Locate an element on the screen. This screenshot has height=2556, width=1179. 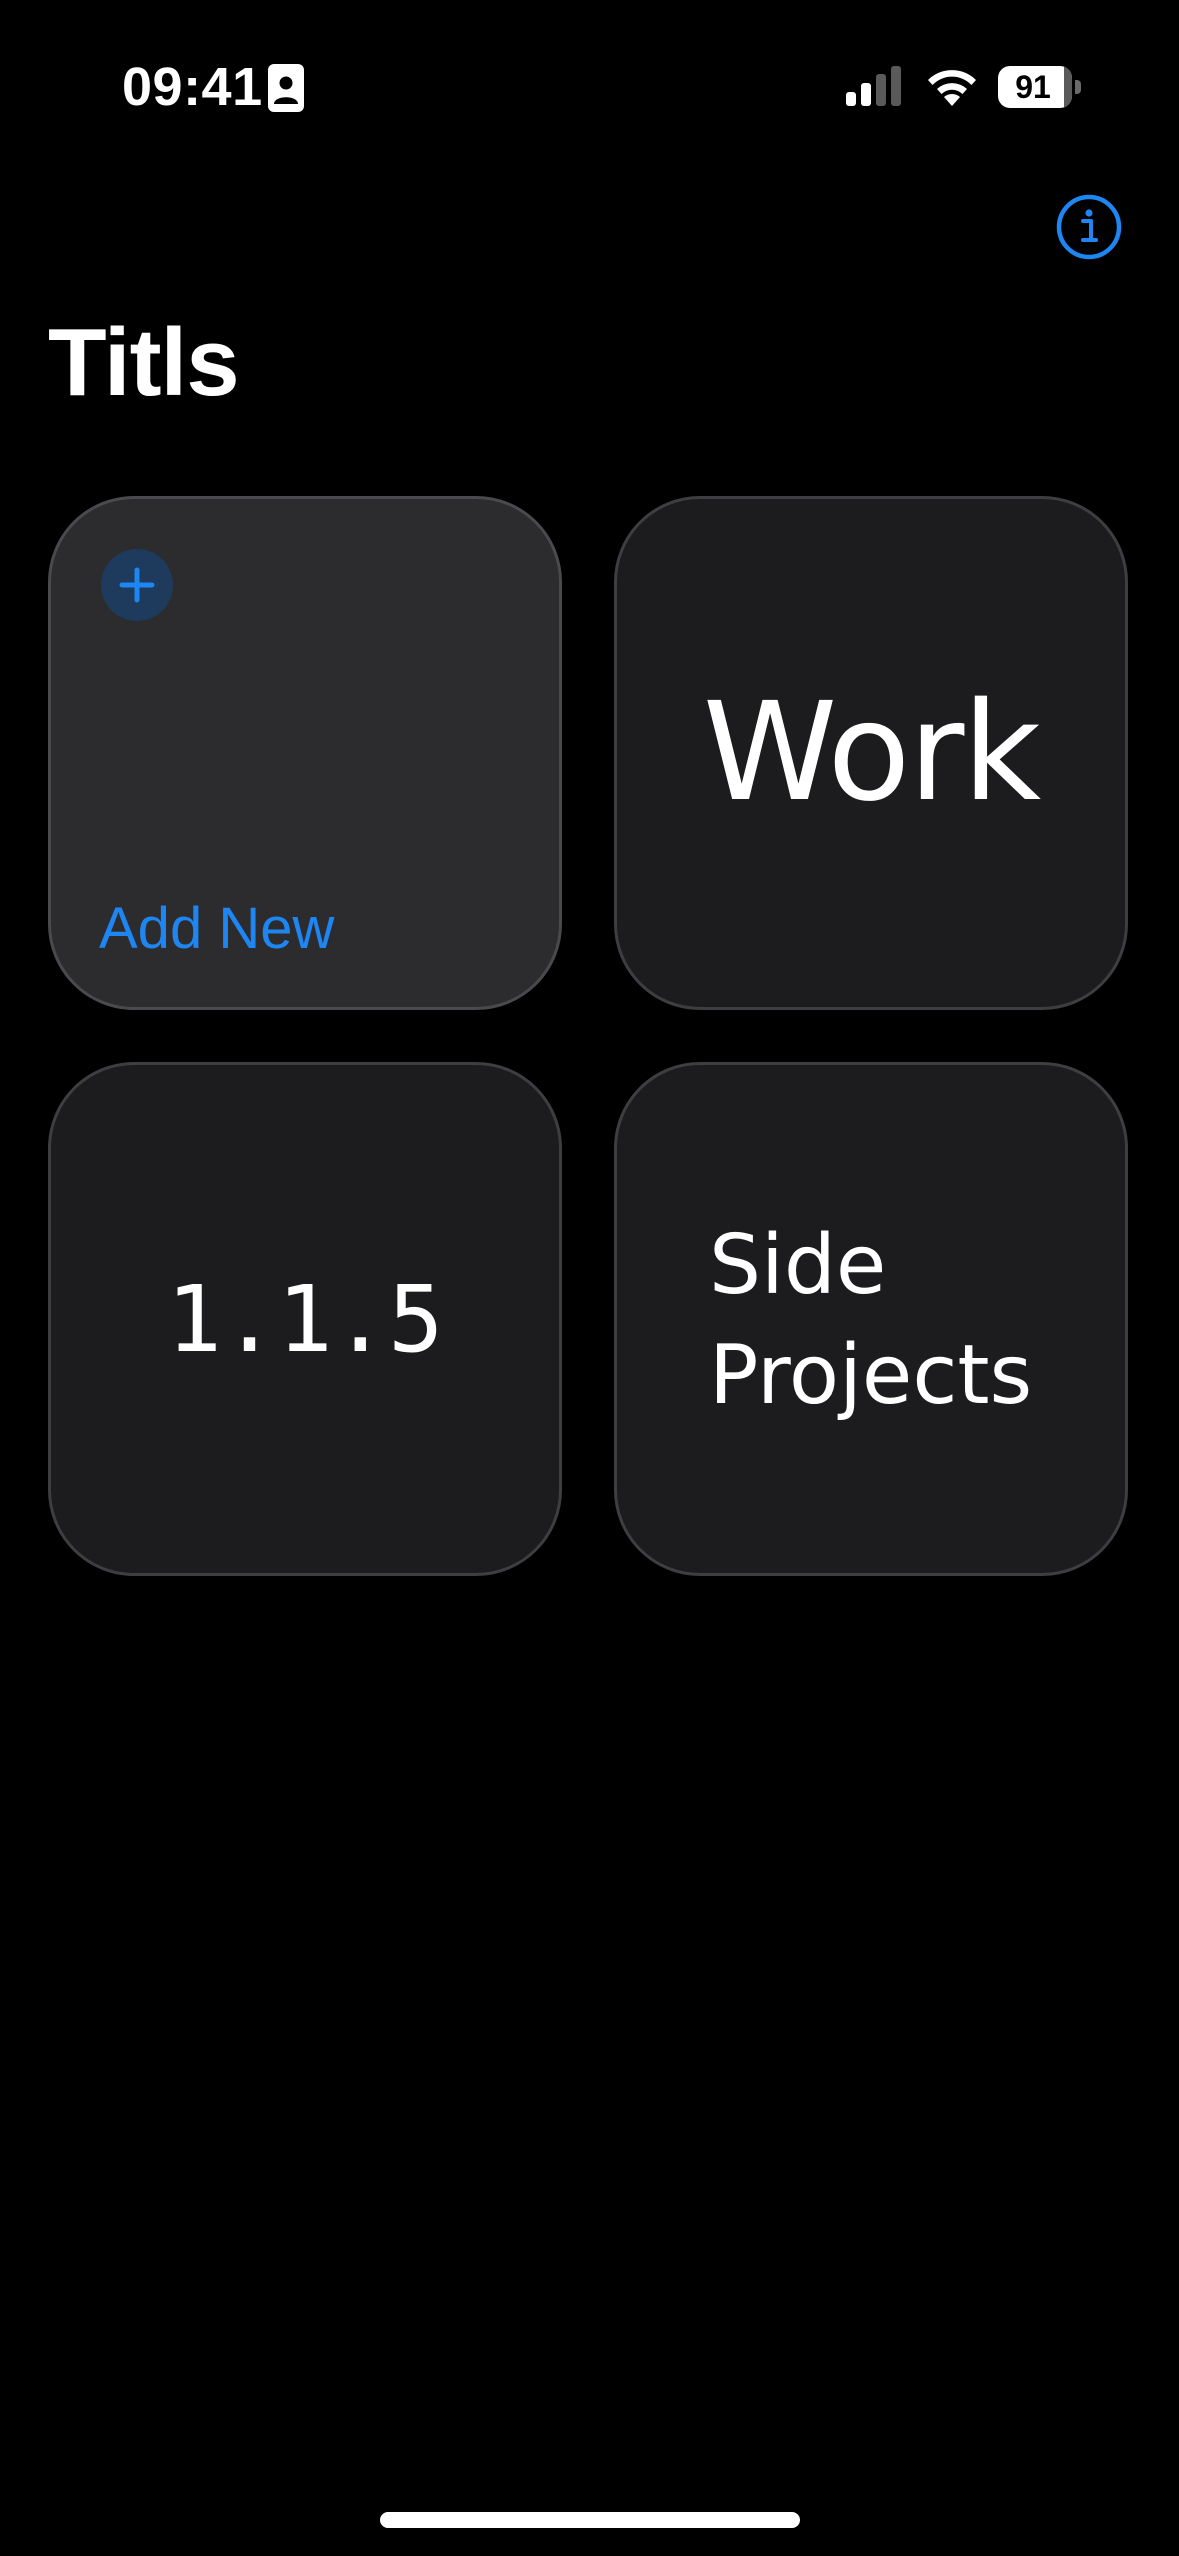
wifi-icon is located at coordinates (952, 88).